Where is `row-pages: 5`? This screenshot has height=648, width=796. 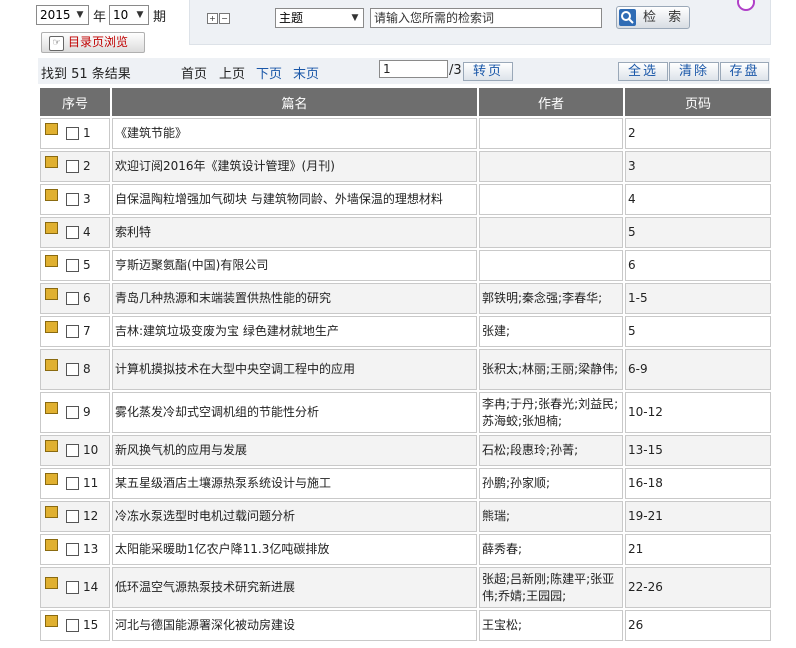 row-pages: 5 is located at coordinates (698, 232).